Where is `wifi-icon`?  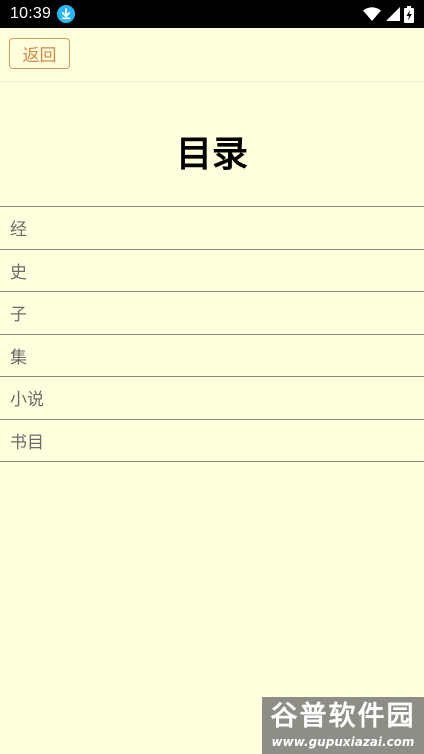
wifi-icon is located at coordinates (372, 14).